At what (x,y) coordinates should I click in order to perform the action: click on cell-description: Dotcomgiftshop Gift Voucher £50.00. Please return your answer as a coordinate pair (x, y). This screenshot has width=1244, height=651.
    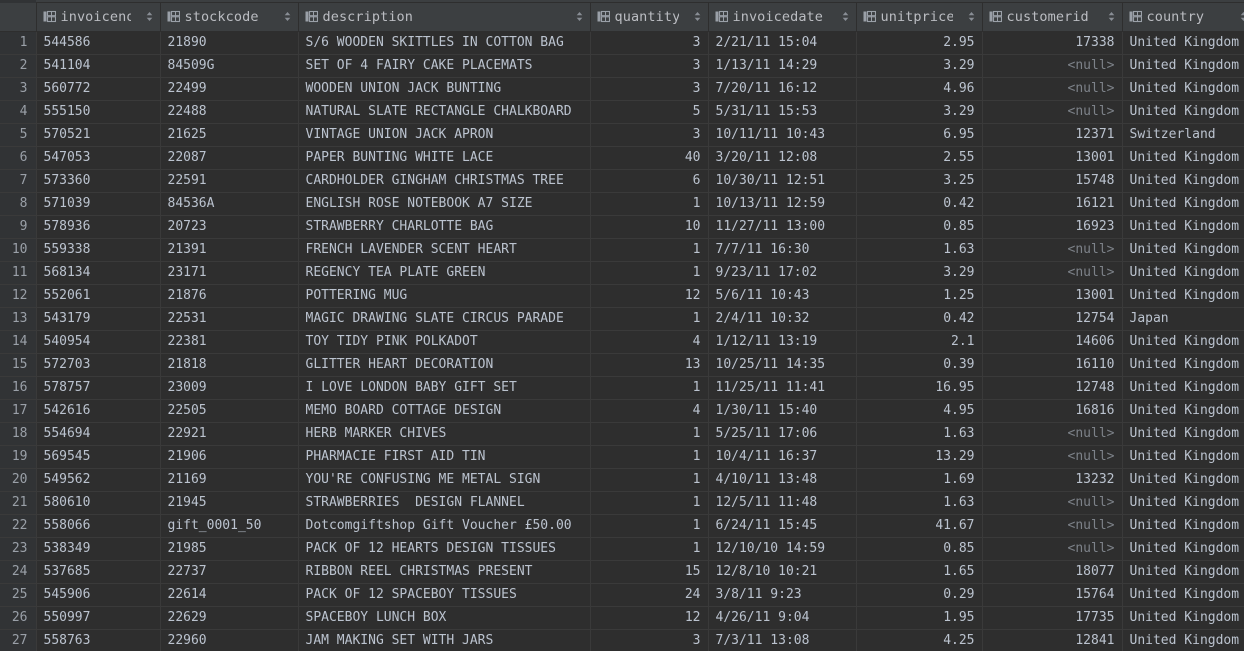
    Looking at the image, I should click on (444, 526).